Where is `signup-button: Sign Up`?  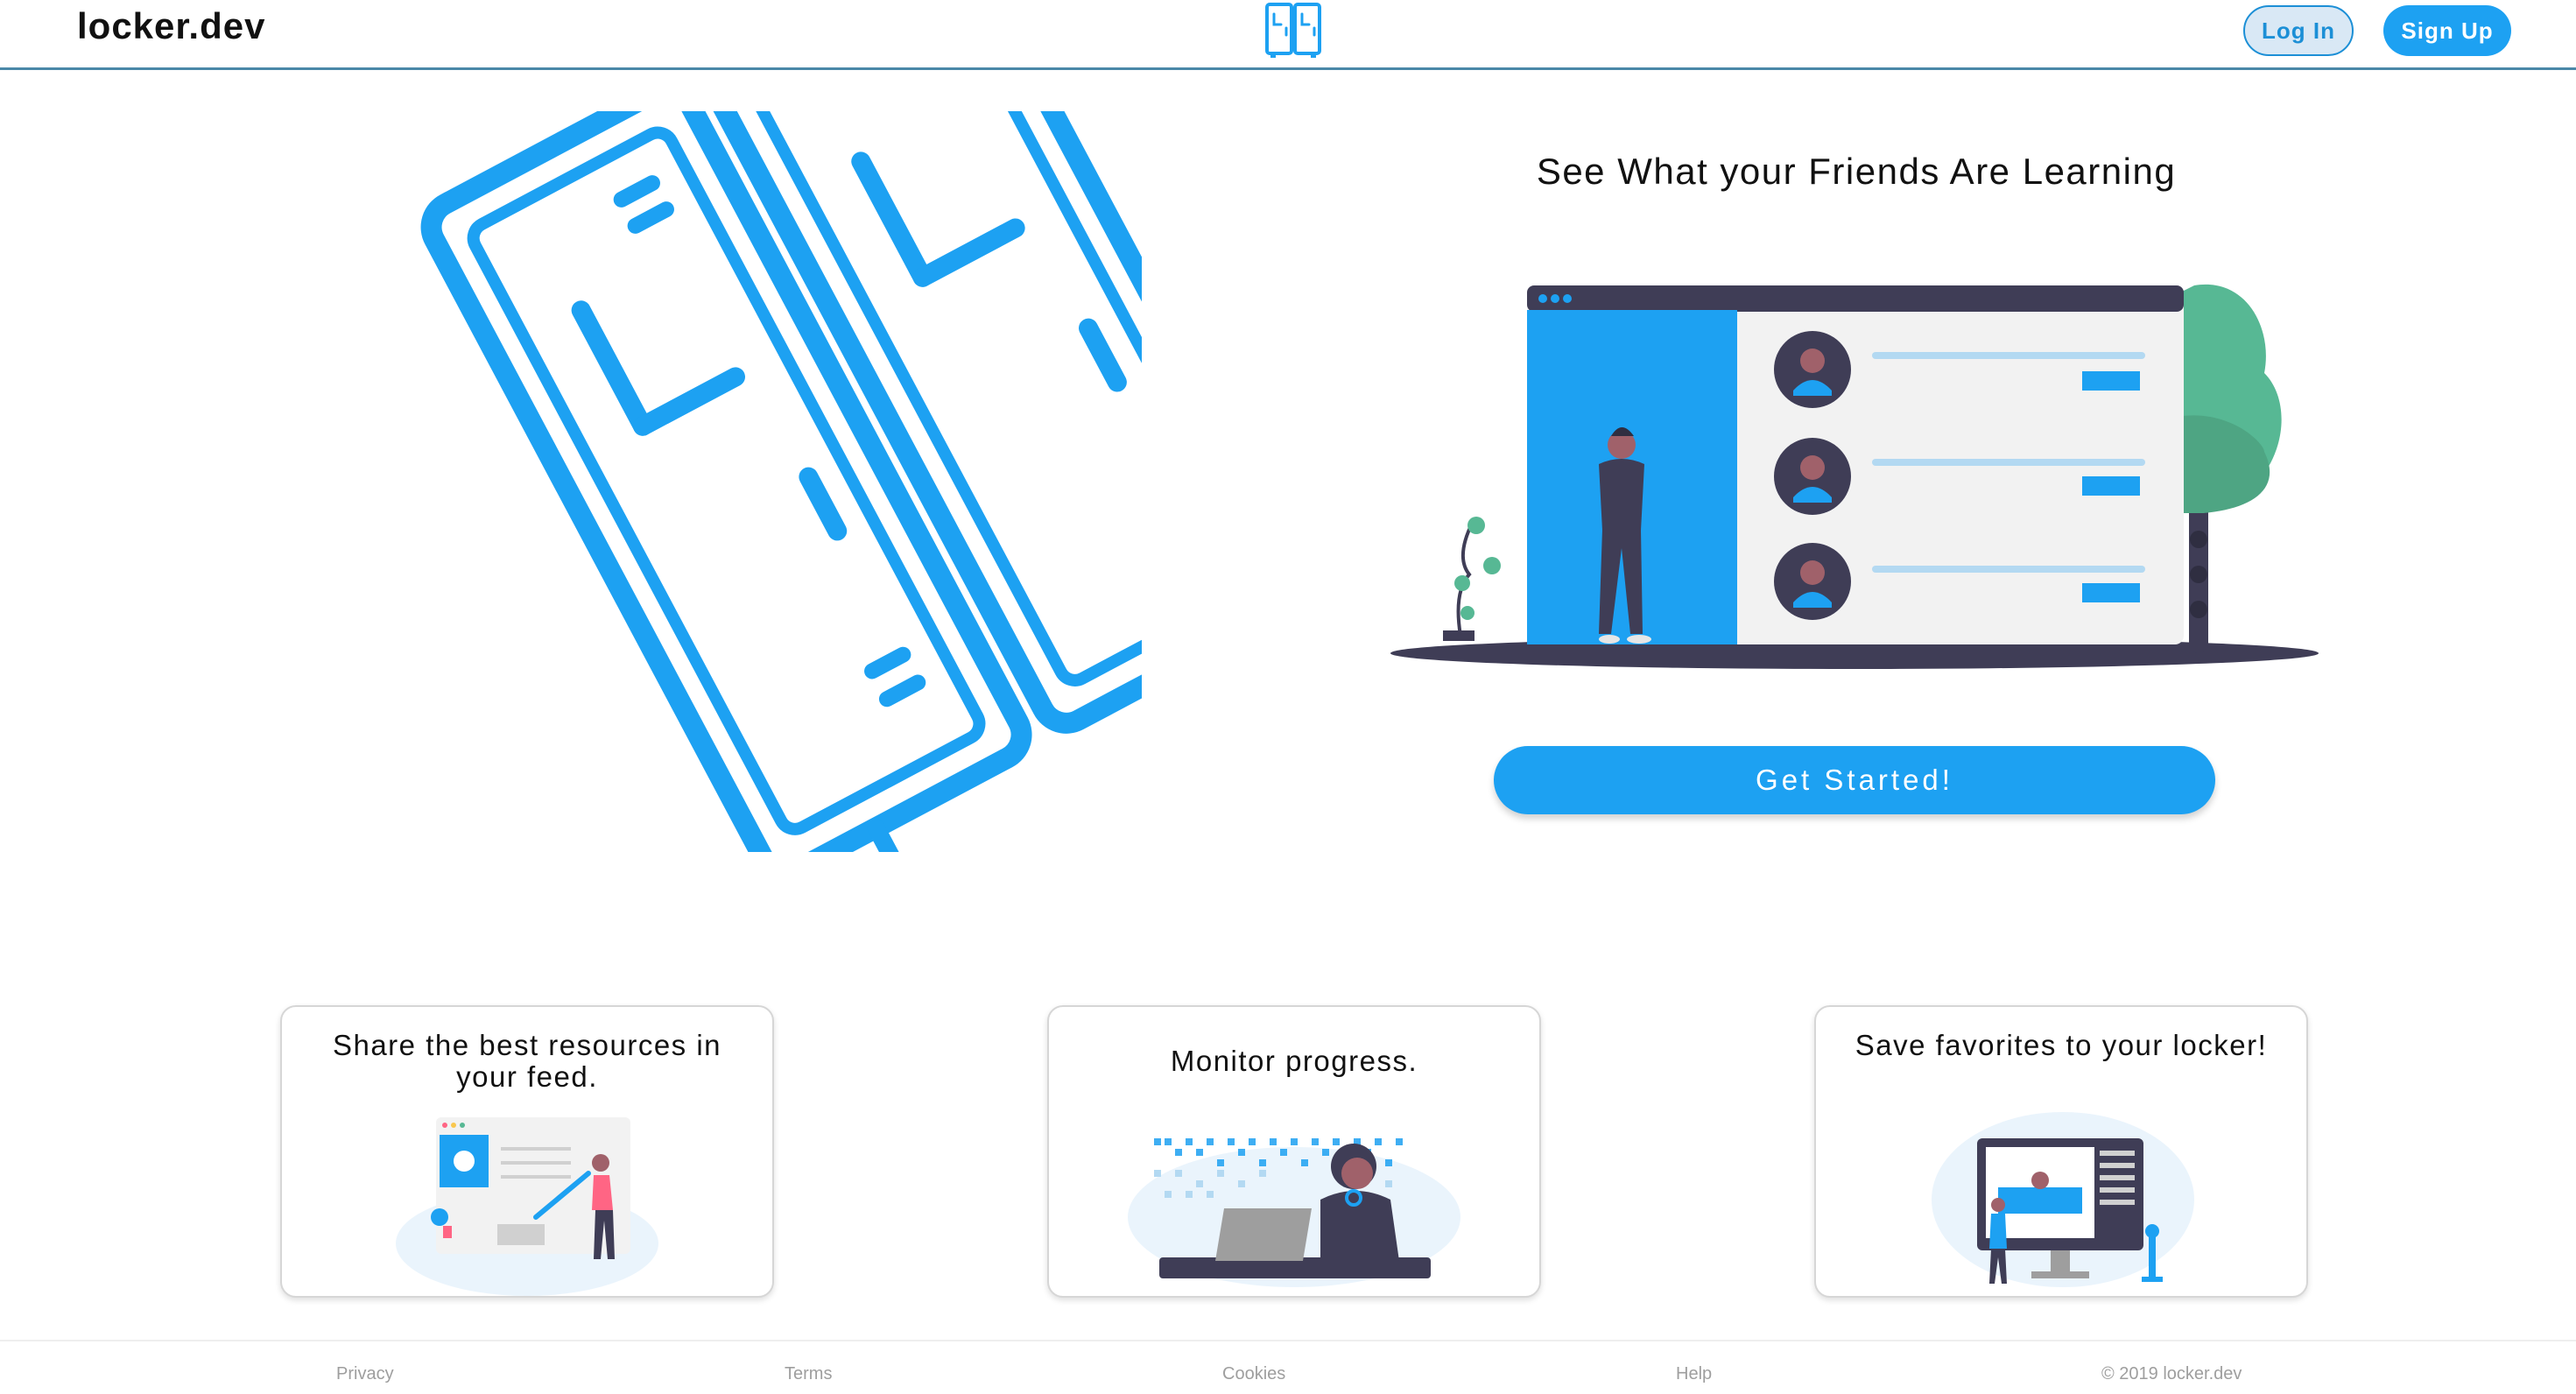 signup-button: Sign Up is located at coordinates (2447, 31).